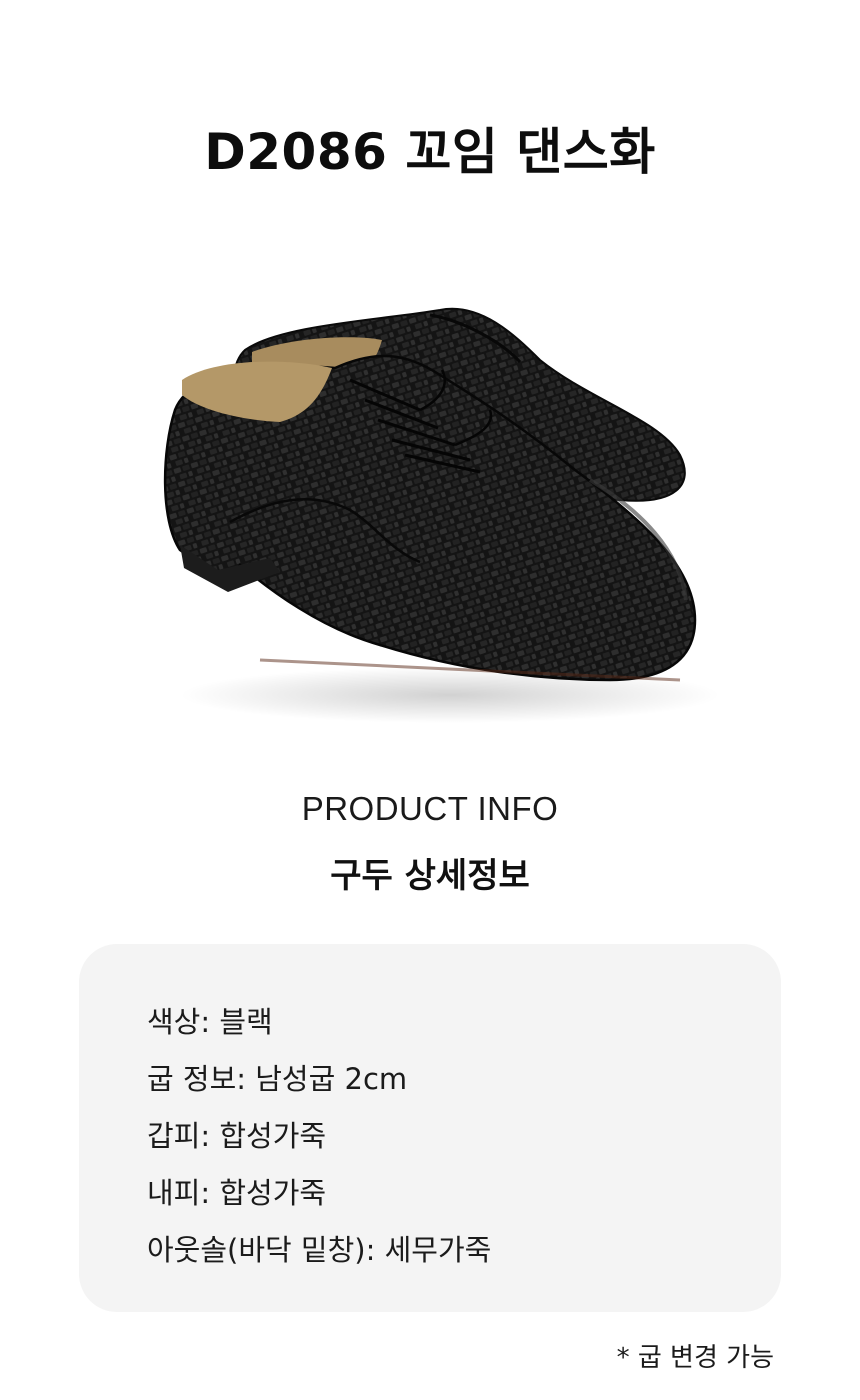  What do you see at coordinates (277, 1079) in the screenshot?
I see `info-heel: 굽 정보: 남성굽 2cm` at bounding box center [277, 1079].